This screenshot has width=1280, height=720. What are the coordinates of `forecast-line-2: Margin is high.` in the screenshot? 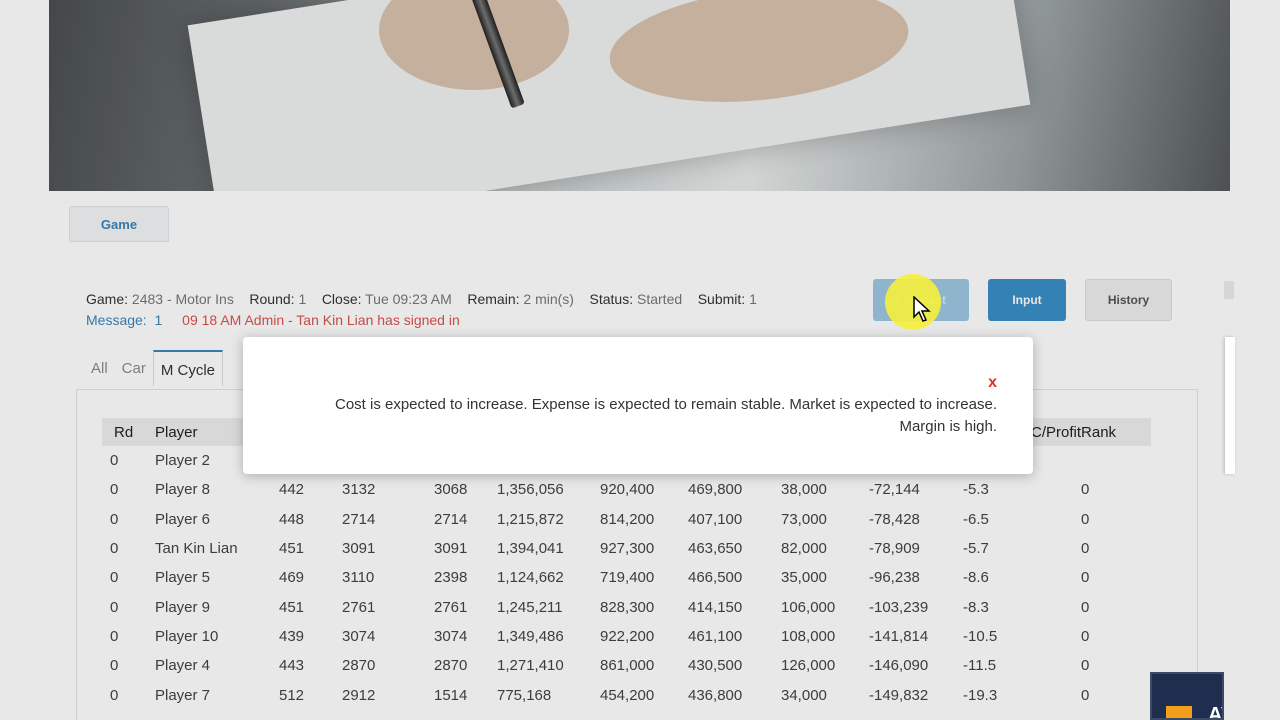 It's located at (948, 426).